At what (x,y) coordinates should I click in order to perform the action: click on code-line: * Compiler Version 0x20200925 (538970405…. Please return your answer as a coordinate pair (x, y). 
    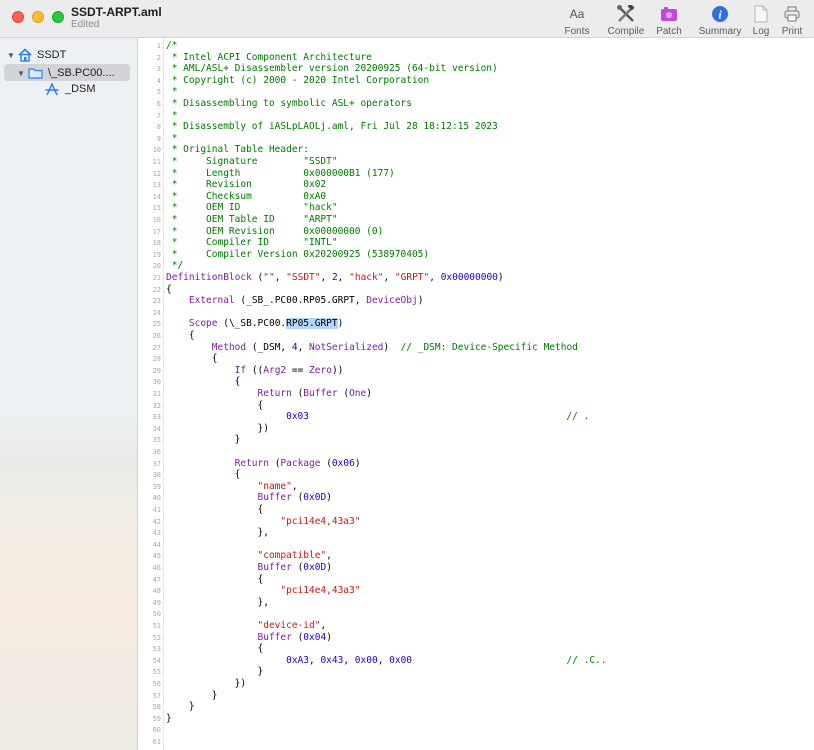
    Looking at the image, I should click on (297, 255).